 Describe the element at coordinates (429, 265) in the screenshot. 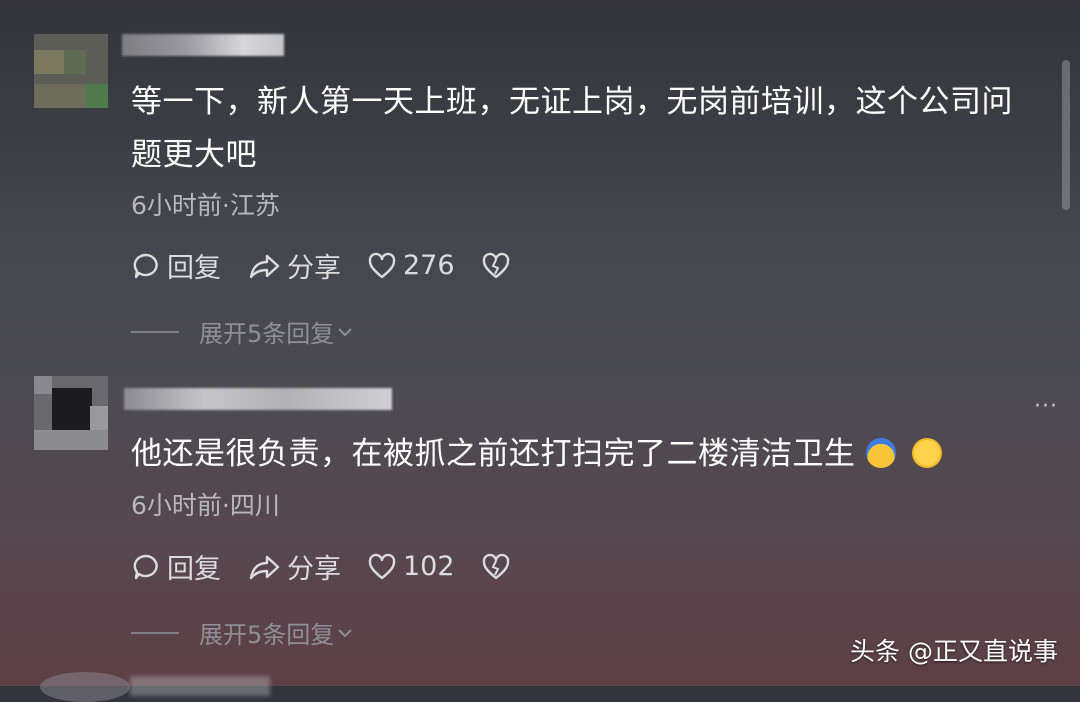

I see `like-count: 276` at that location.